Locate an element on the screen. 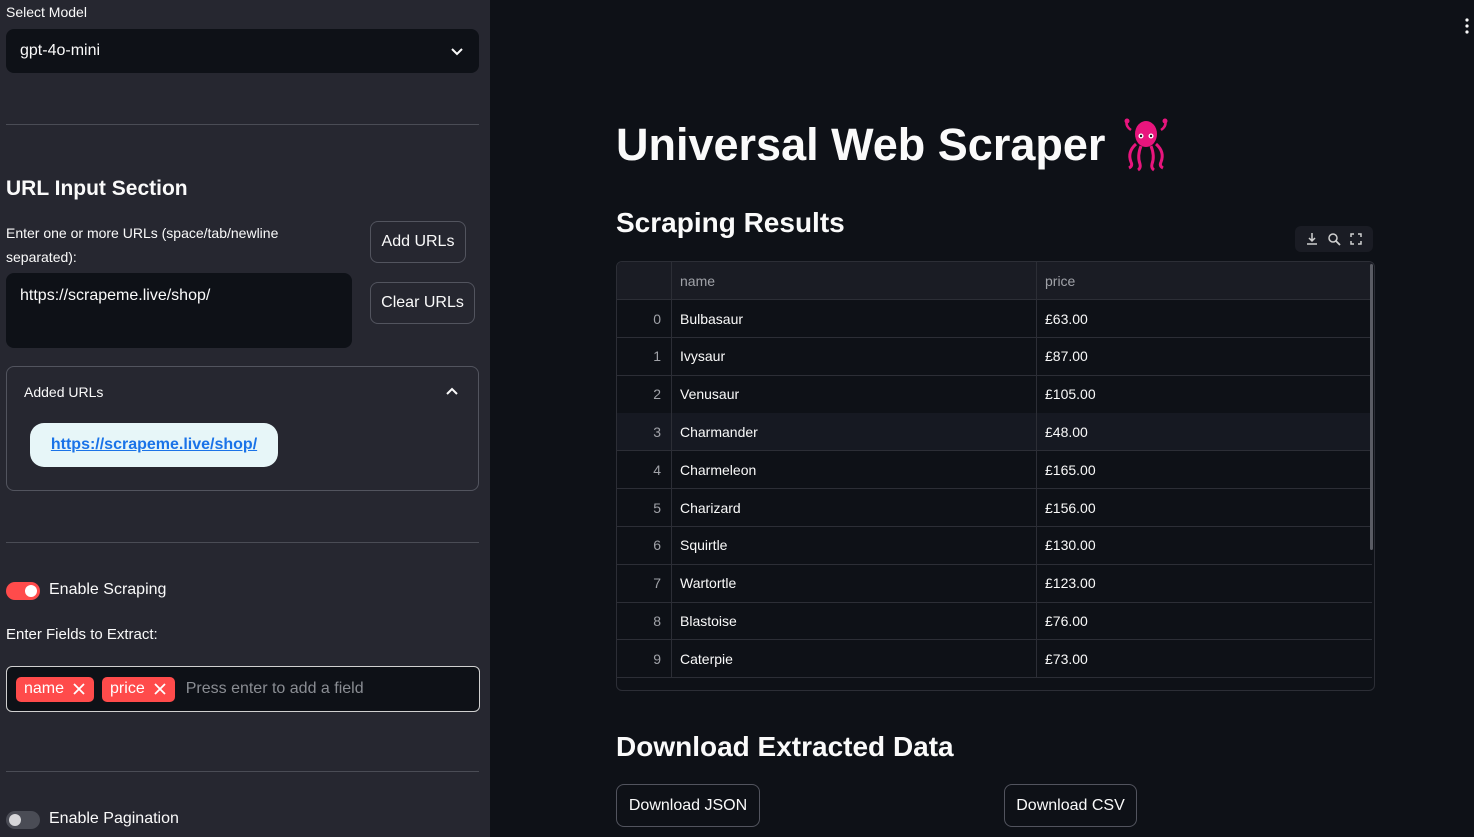  search-icon is located at coordinates (1334, 239).